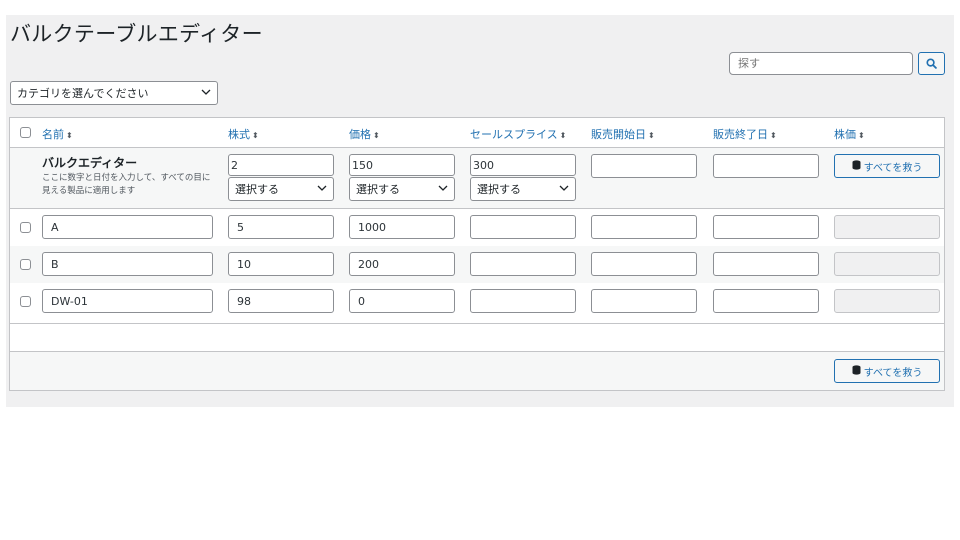  Describe the element at coordinates (281, 165) in the screenshot. I see `bulk-stock-input: 2` at that location.